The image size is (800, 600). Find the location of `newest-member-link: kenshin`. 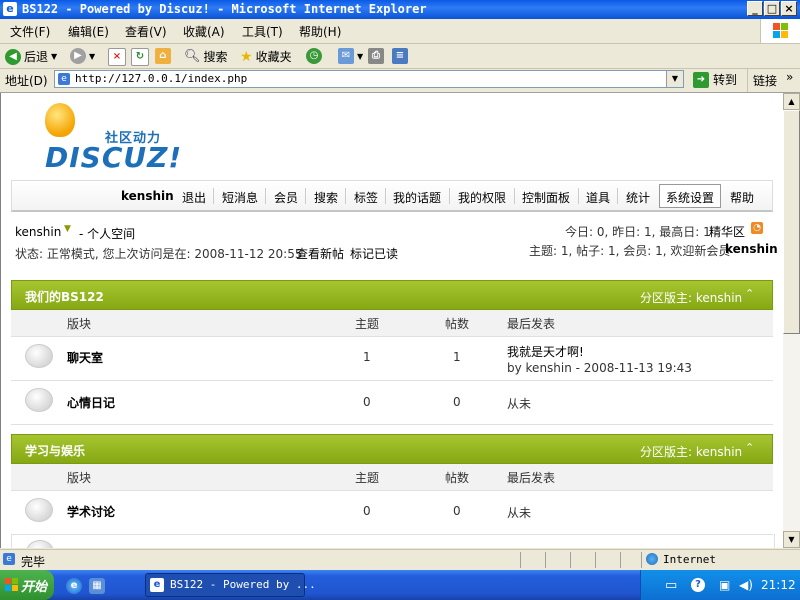

newest-member-link: kenshin is located at coordinates (751, 249).